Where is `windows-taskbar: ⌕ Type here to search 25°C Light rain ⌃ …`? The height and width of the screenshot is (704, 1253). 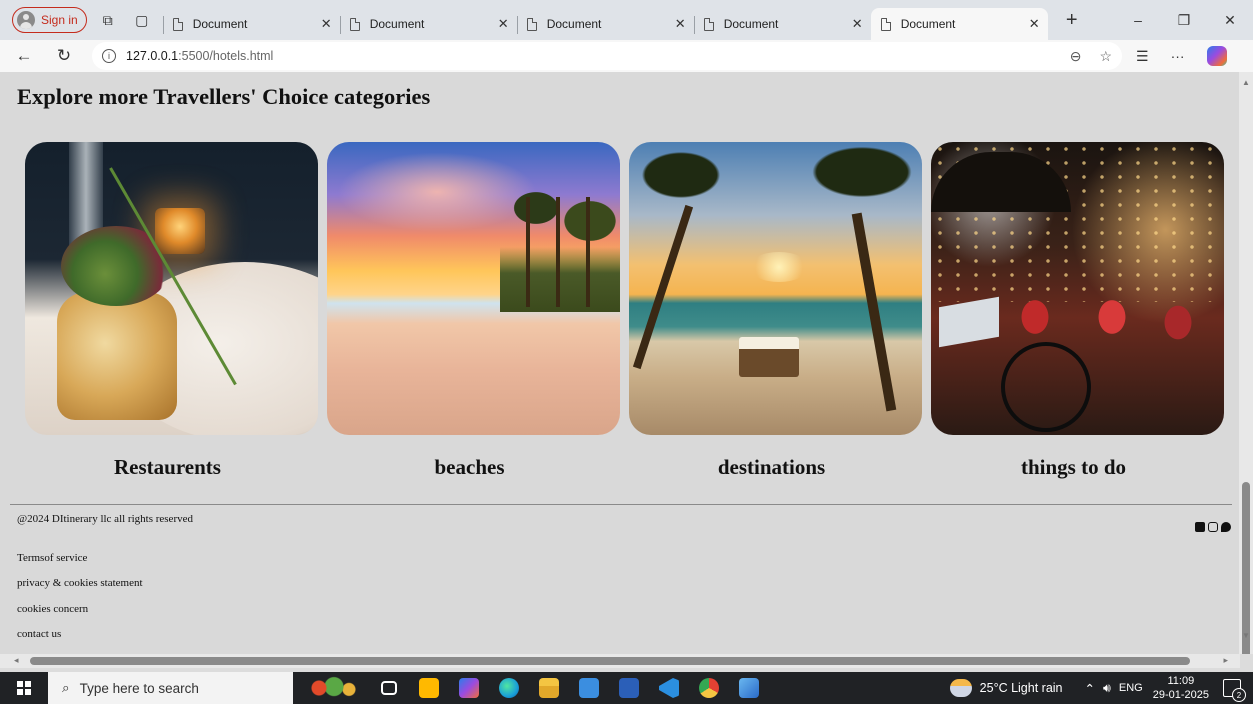
windows-taskbar: ⌕ Type here to search 25°C Light rain ⌃ … is located at coordinates (626, 688).